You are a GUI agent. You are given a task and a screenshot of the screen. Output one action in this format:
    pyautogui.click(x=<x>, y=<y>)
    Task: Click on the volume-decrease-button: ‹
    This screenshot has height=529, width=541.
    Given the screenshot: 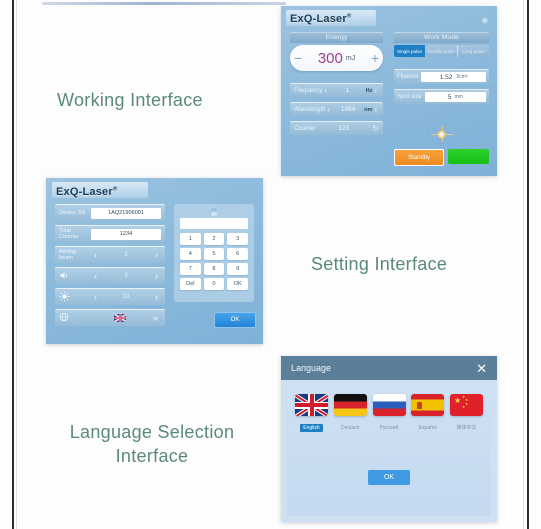 What is the action you would take?
    pyautogui.click(x=95, y=276)
    